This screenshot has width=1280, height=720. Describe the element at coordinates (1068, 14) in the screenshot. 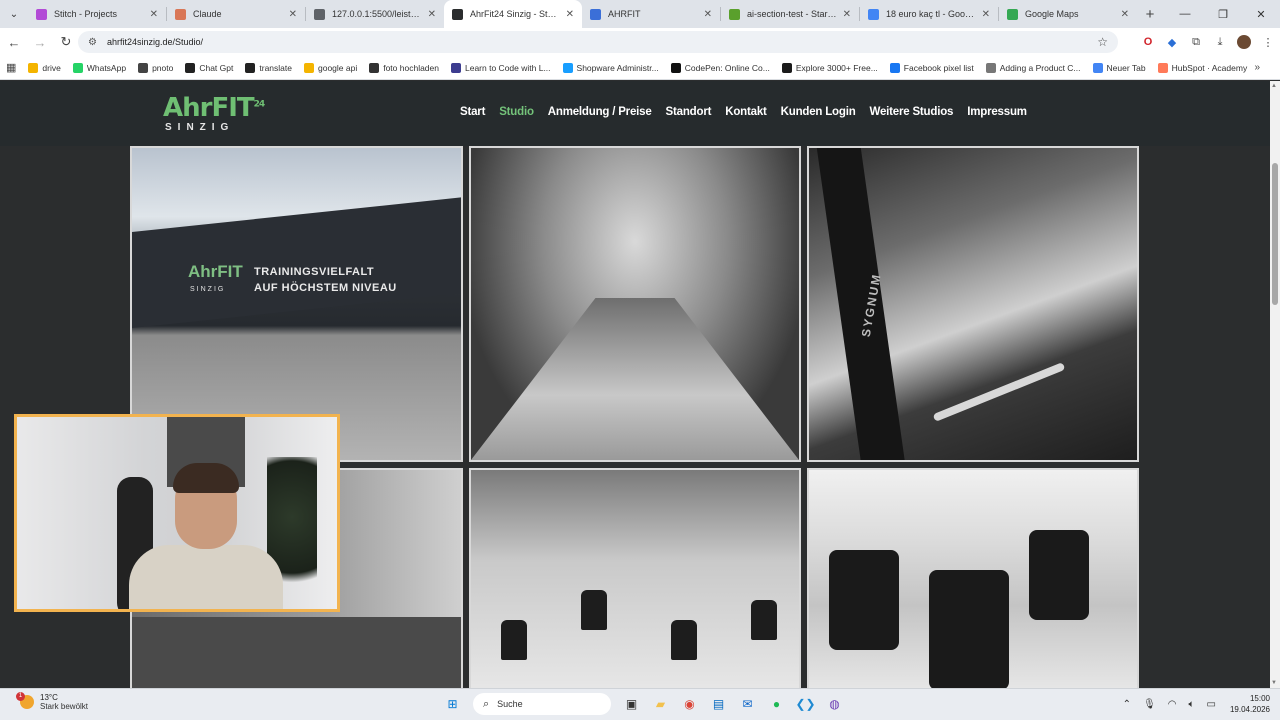

I see `browser-tab: Google Maps ✕` at that location.